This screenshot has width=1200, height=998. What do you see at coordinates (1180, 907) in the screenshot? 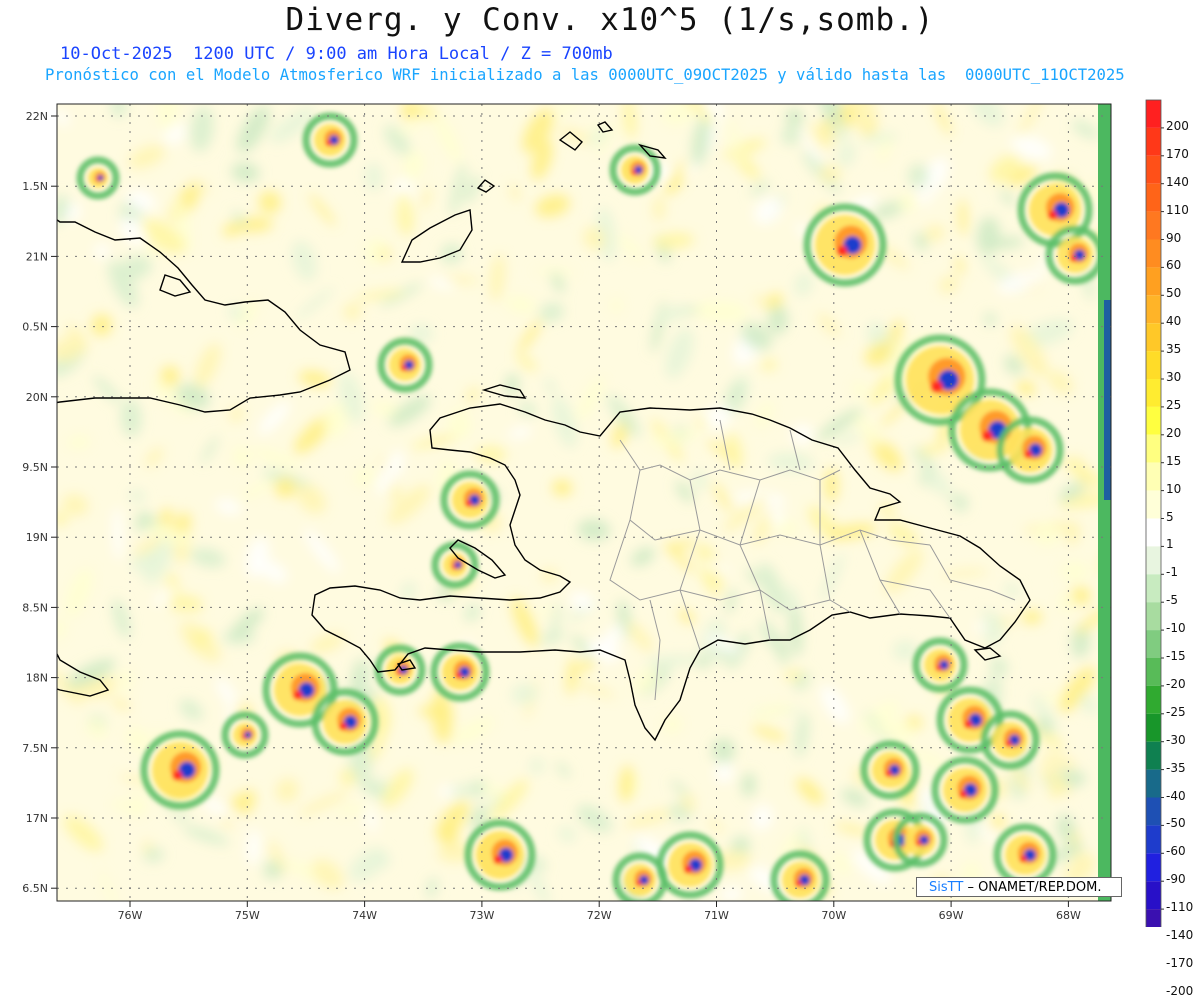
I see `colorbar-label: -110` at bounding box center [1180, 907].